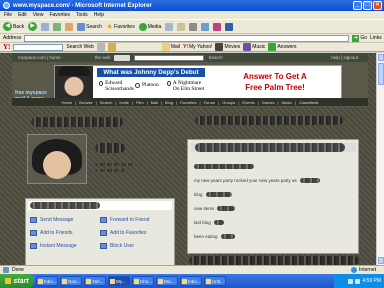 The width and height of the screenshot is (384, 288). I want to click on profile-photo, so click(57, 159).